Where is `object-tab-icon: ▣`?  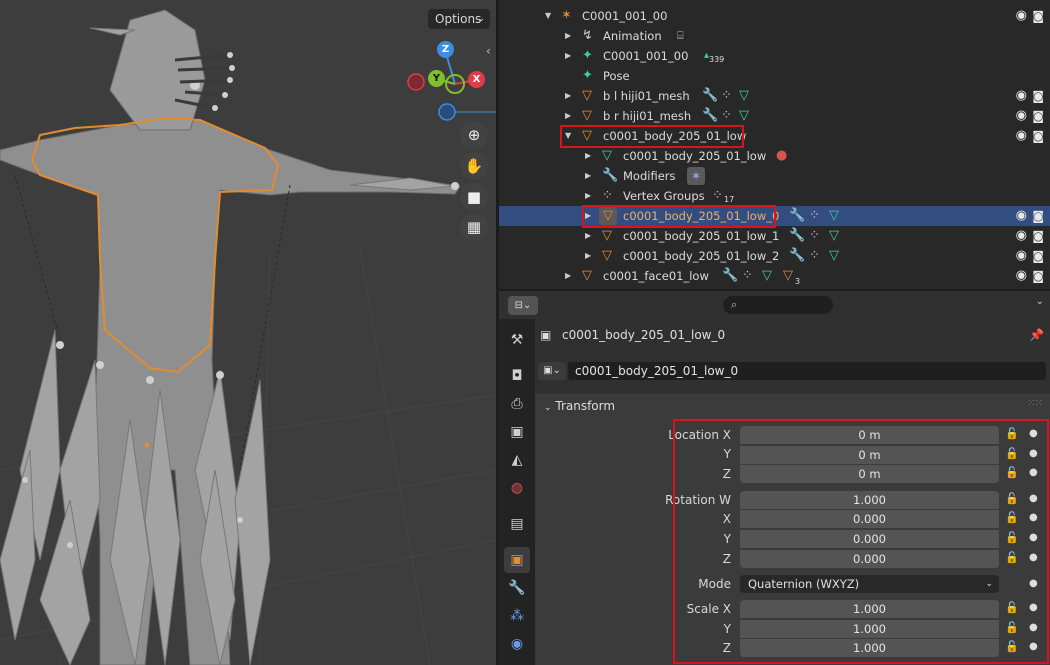
object-tab-icon: ▣ is located at coordinates (517, 560).